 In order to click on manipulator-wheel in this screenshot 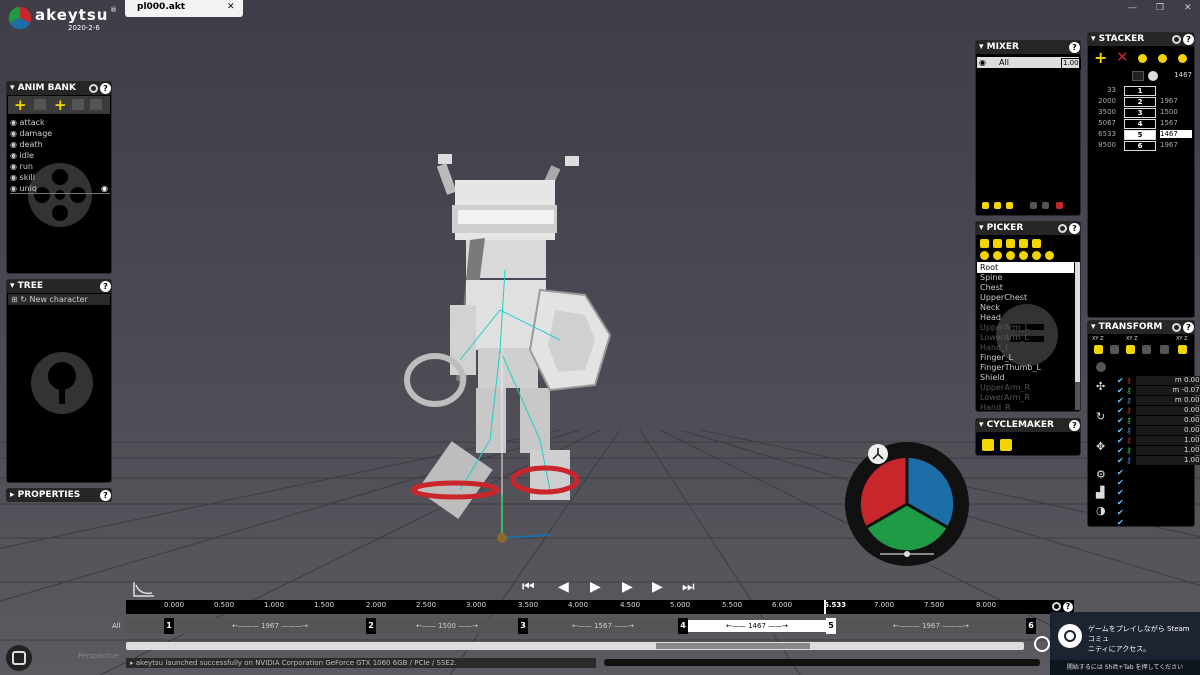, I will do `click(907, 501)`.